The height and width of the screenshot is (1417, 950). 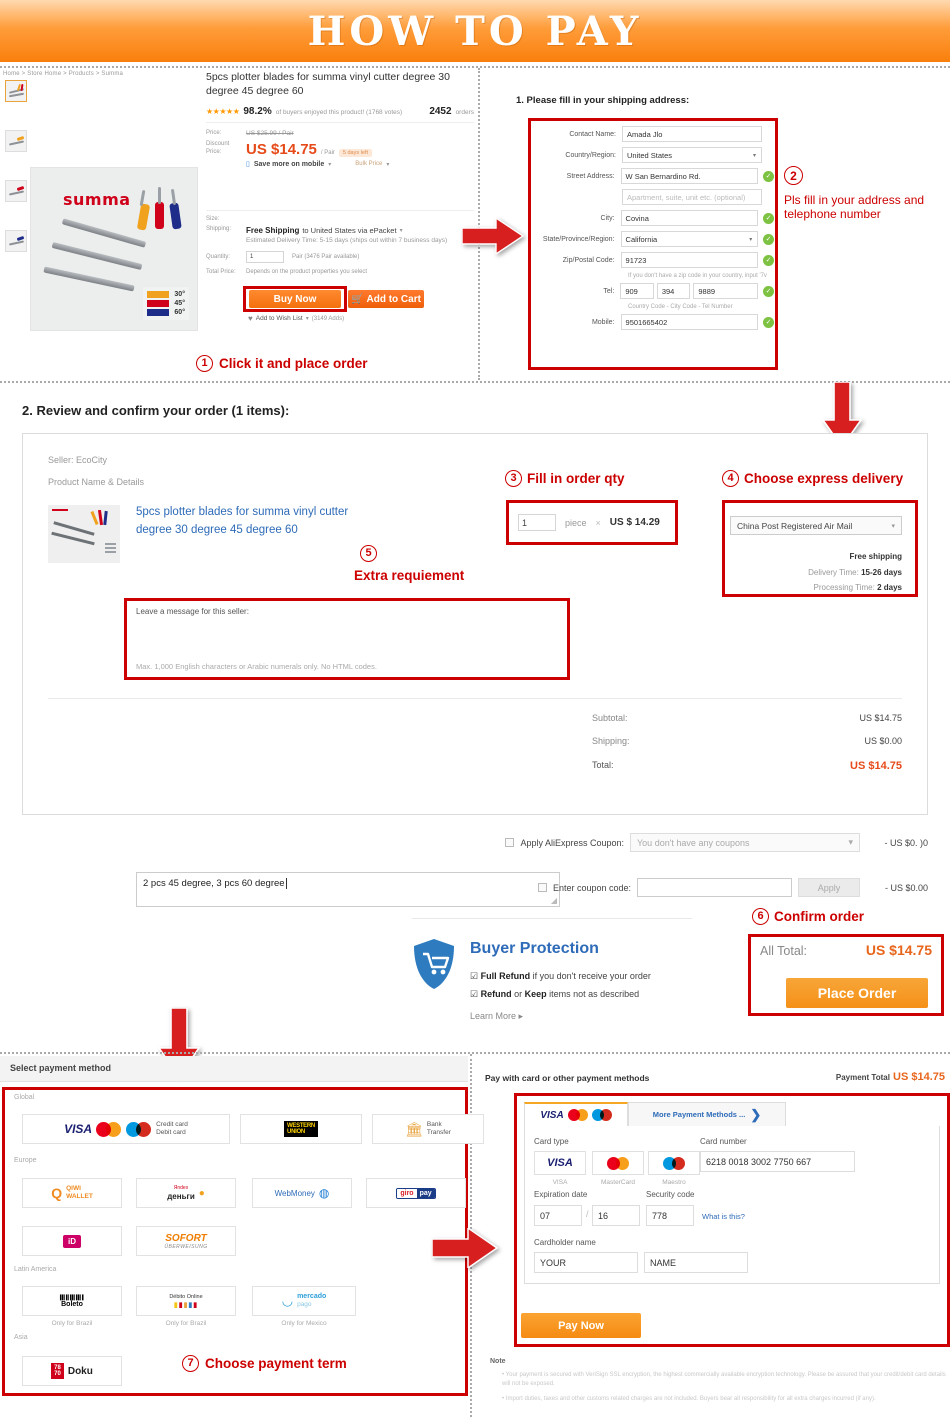 What do you see at coordinates (302, 1193) in the screenshot?
I see `payment-tile-webmoney: WebMoney ◍` at bounding box center [302, 1193].